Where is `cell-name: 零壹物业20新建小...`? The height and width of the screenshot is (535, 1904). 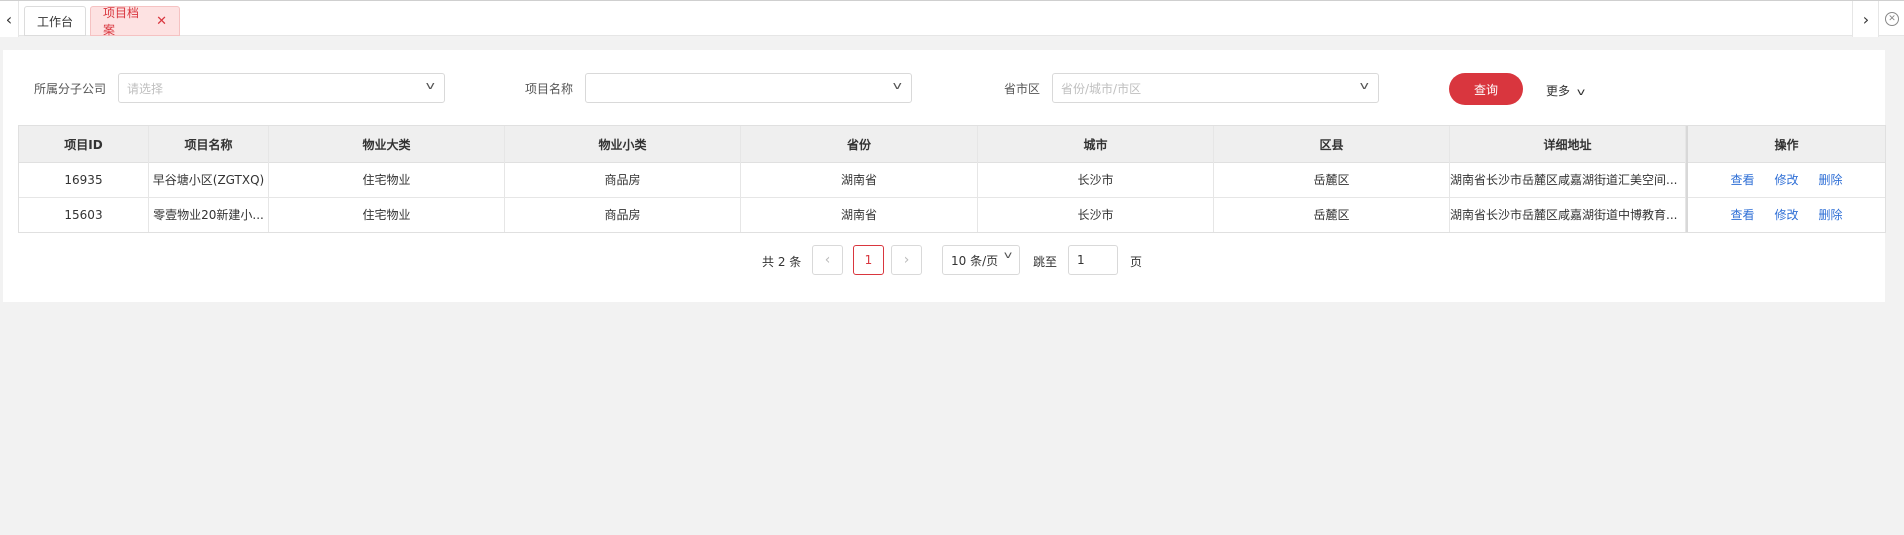
cell-name: 零壹物业20新建小... is located at coordinates (209, 214).